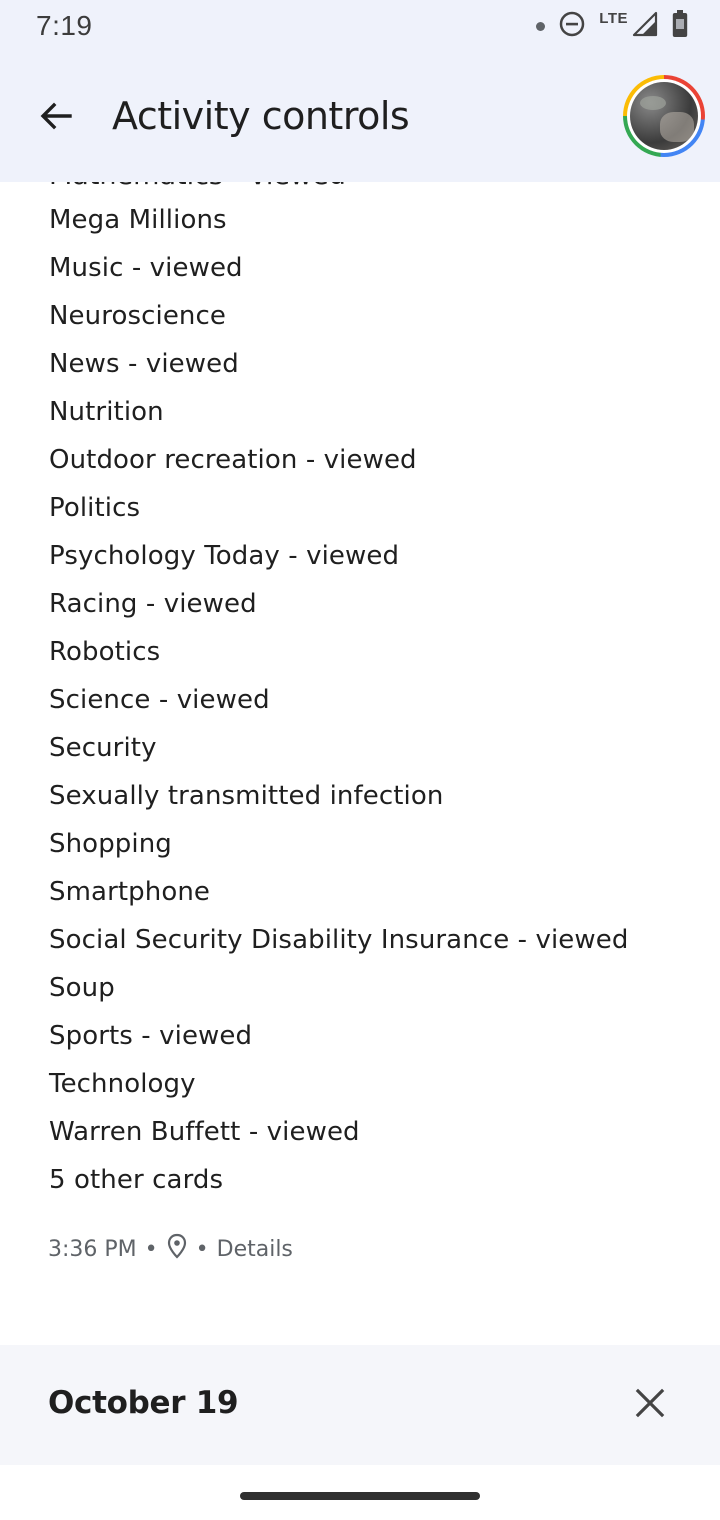  Describe the element at coordinates (106, 412) in the screenshot. I see `topic-item: Nutrition` at that location.